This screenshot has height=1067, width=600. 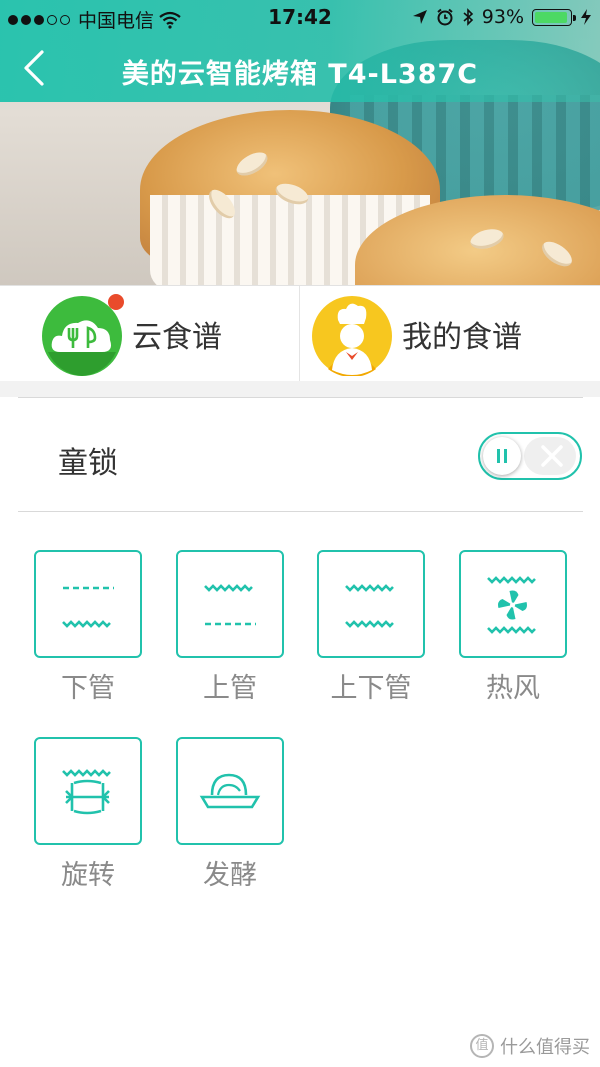 I want to click on alarm-icon, so click(x=445, y=17).